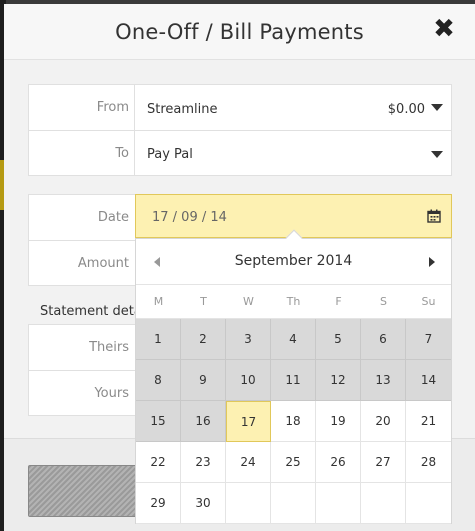 The image size is (475, 531). What do you see at coordinates (189, 217) in the screenshot?
I see `date-value: 17 / 09 / 14` at bounding box center [189, 217].